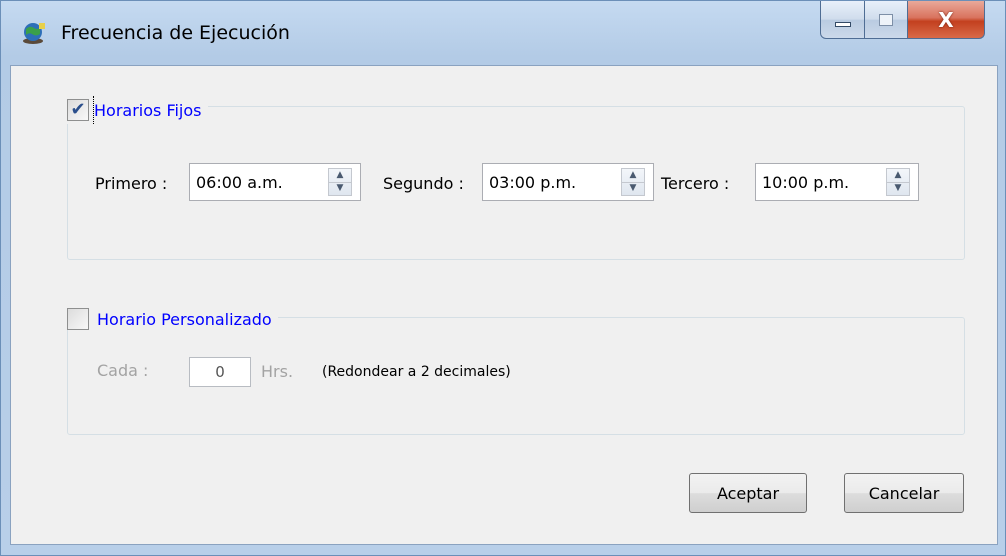 The height and width of the screenshot is (556, 1006). I want to click on fixed-schedule-checkbox: ✔, so click(78, 110).